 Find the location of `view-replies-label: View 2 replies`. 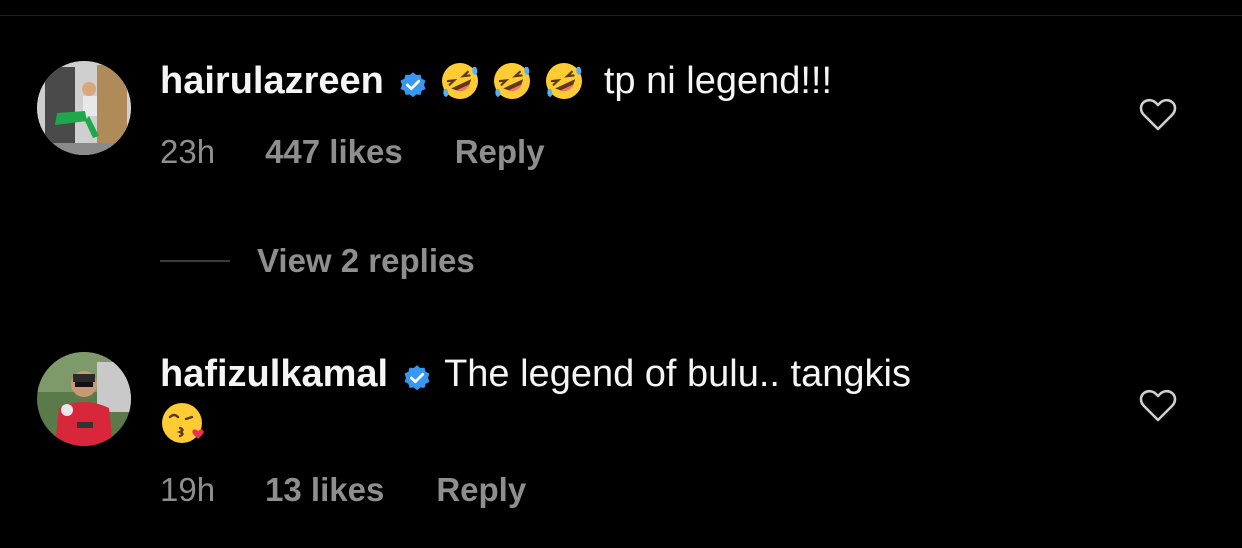

view-replies-label: View 2 replies is located at coordinates (366, 261).